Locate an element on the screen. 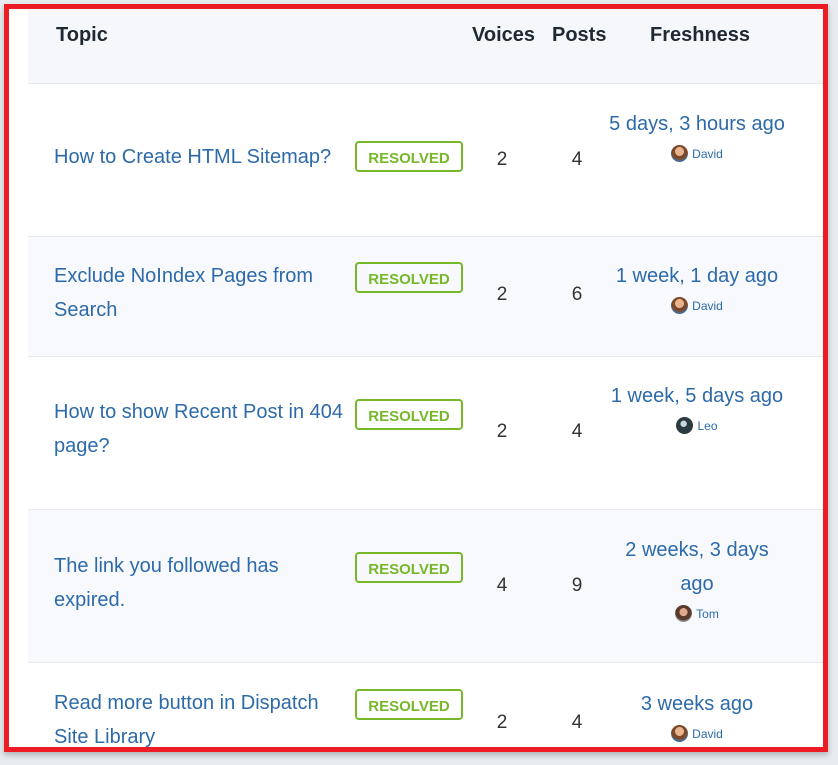 Image resolution: width=838 pixels, height=765 pixels. last-author: Leo is located at coordinates (697, 425).